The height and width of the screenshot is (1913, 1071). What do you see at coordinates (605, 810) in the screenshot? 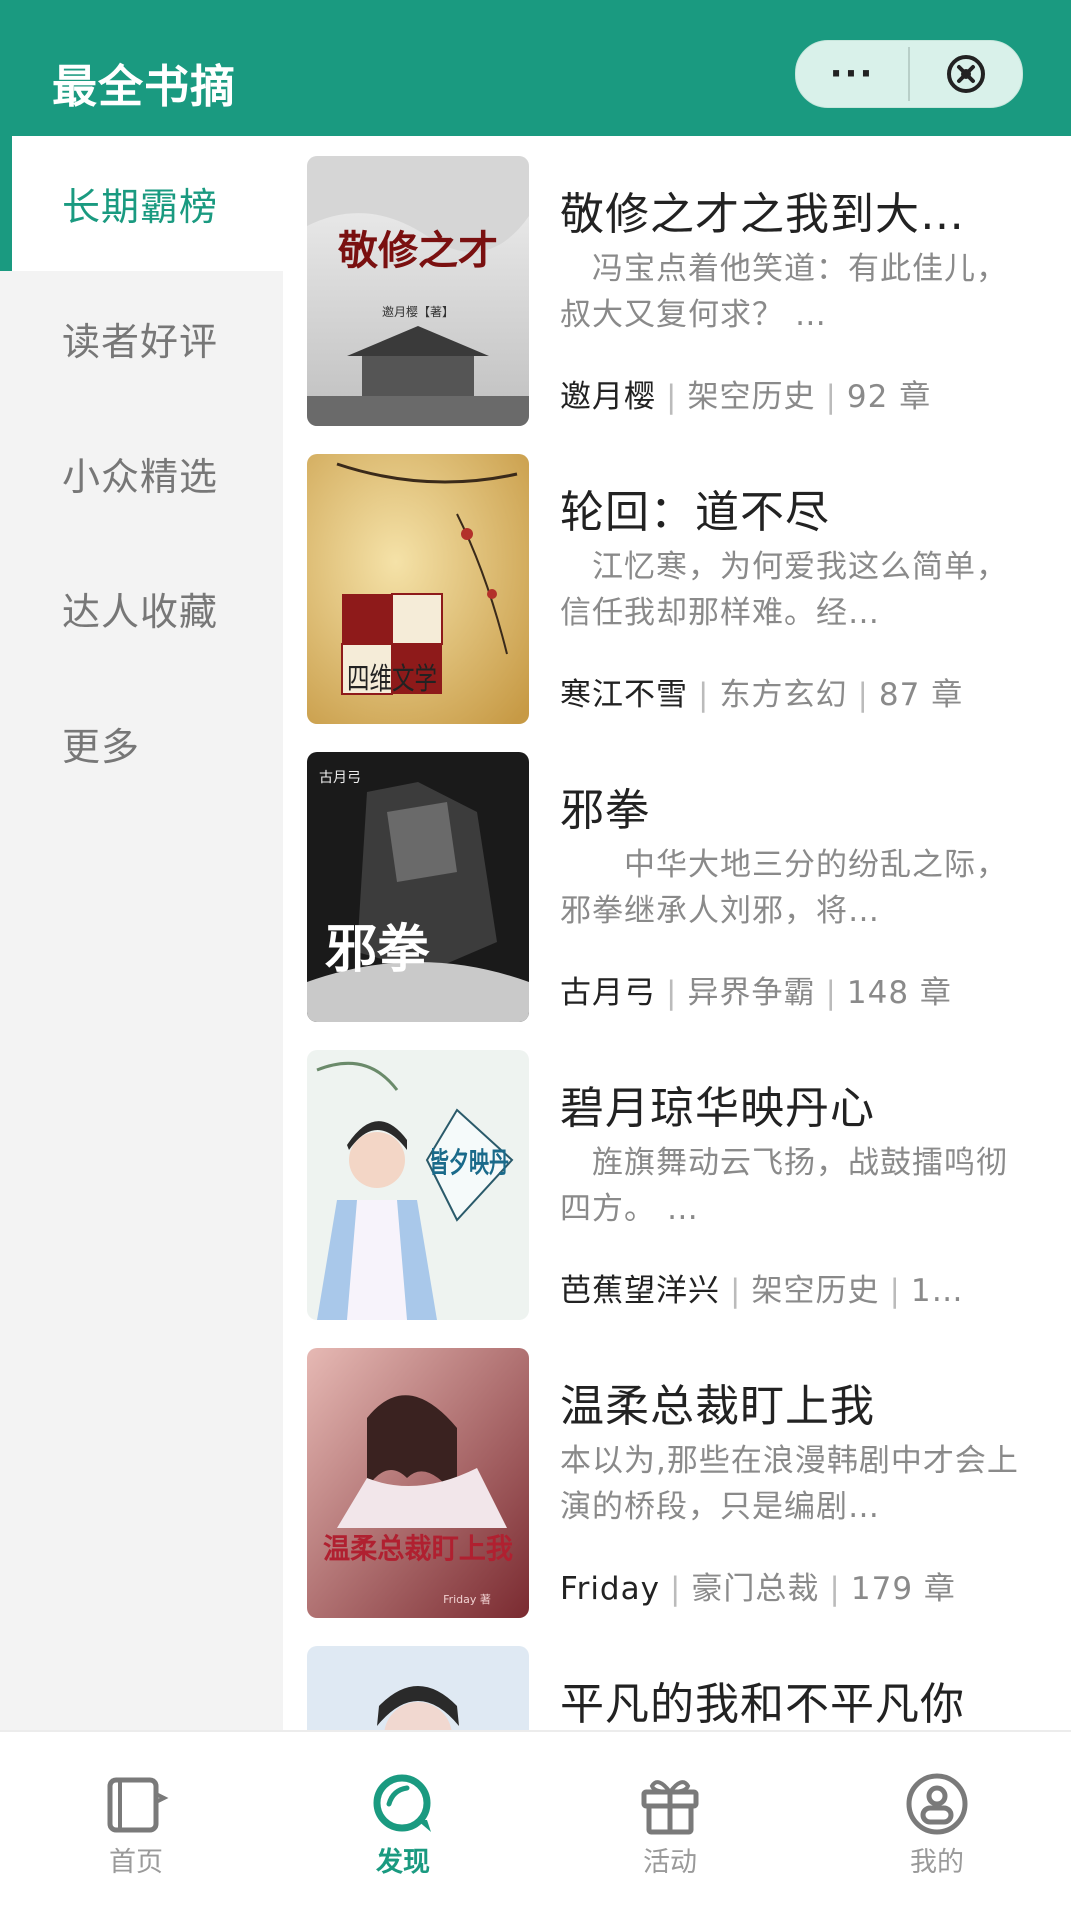
I see `book-title: 邪拳` at bounding box center [605, 810].